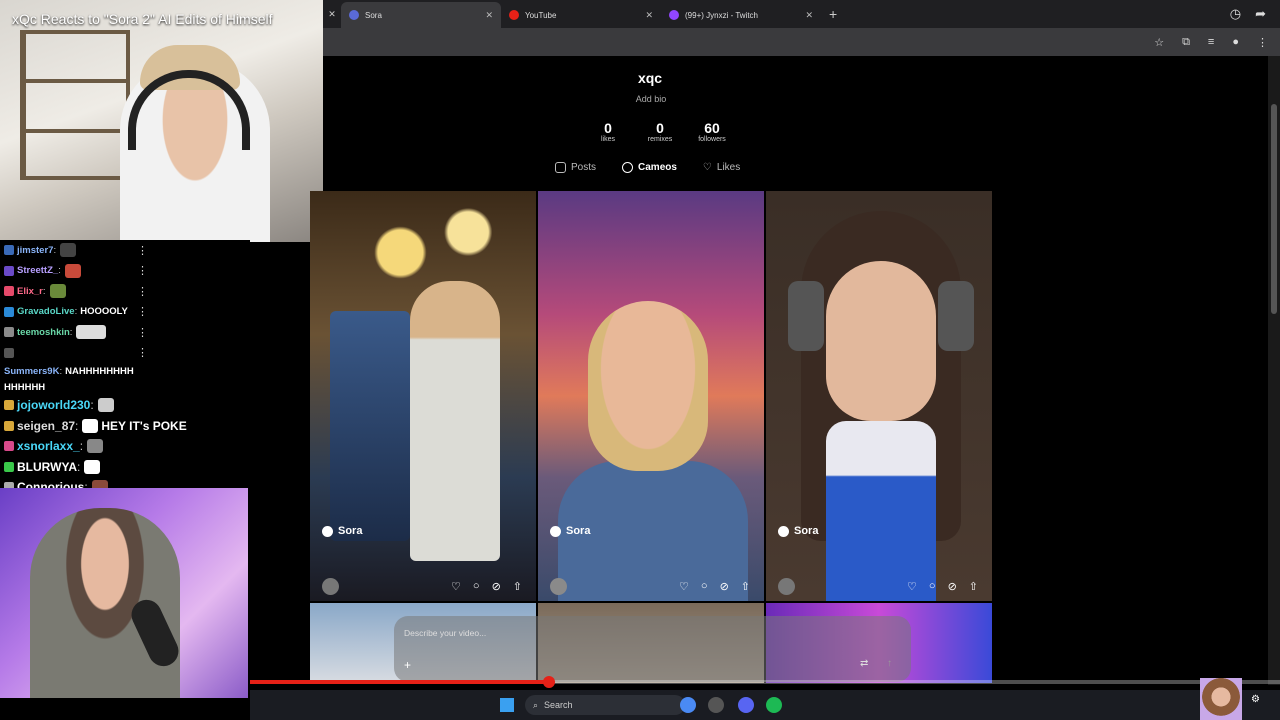 This screenshot has width=1280, height=720. I want to click on tab-label: (99+) Jynxzi - Twitch, so click(721, 15).